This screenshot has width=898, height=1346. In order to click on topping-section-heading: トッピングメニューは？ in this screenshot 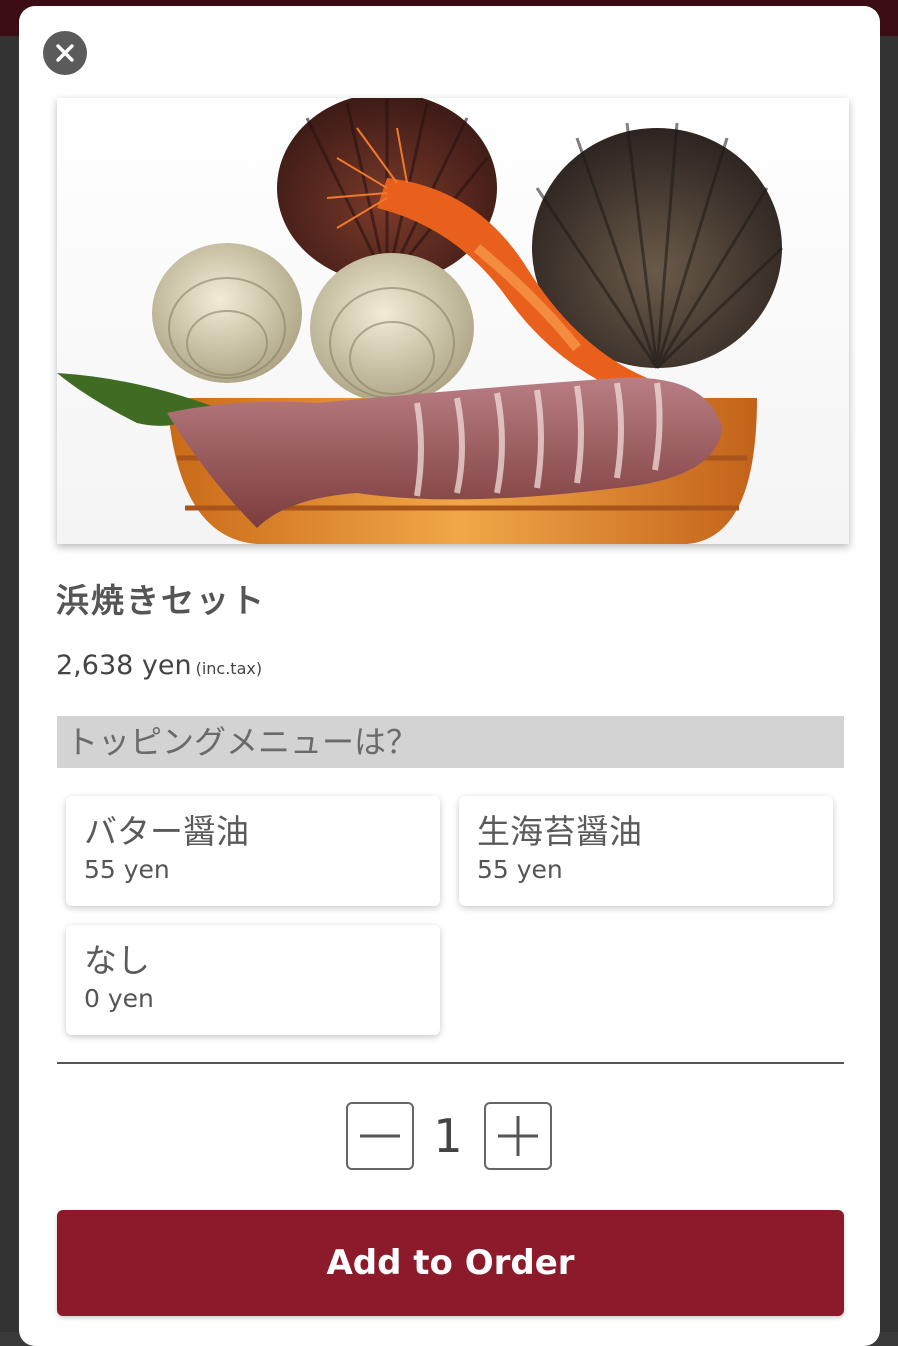, I will do `click(450, 742)`.